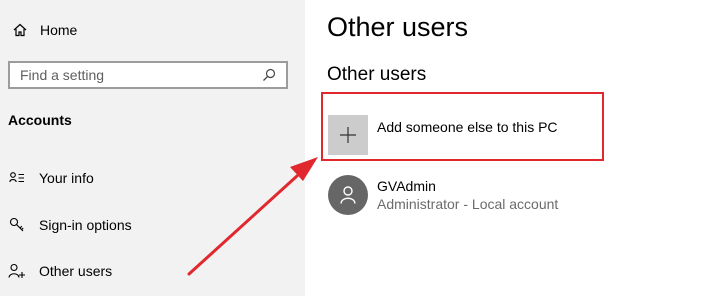  What do you see at coordinates (406, 186) in the screenshot?
I see `user-name: GVAdmin` at bounding box center [406, 186].